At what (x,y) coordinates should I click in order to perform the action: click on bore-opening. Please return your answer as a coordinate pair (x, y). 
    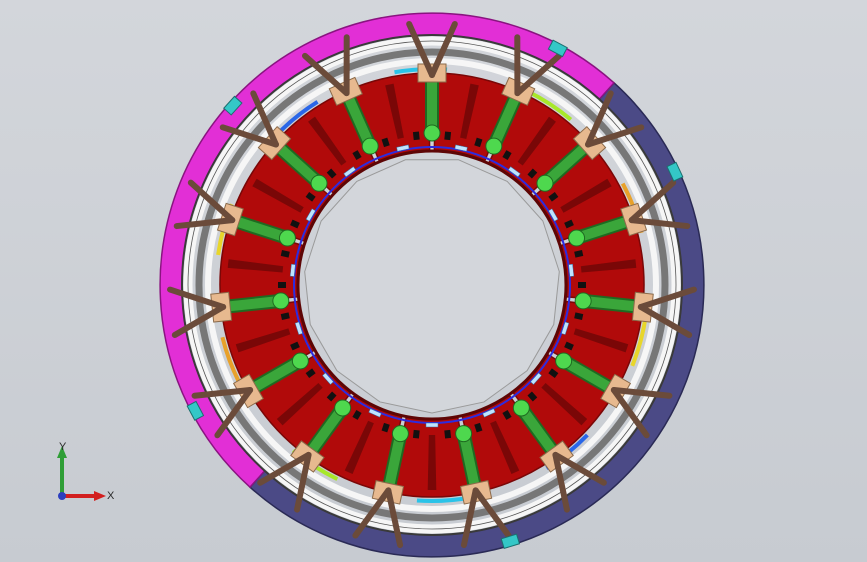
    Looking at the image, I should click on (432, 286).